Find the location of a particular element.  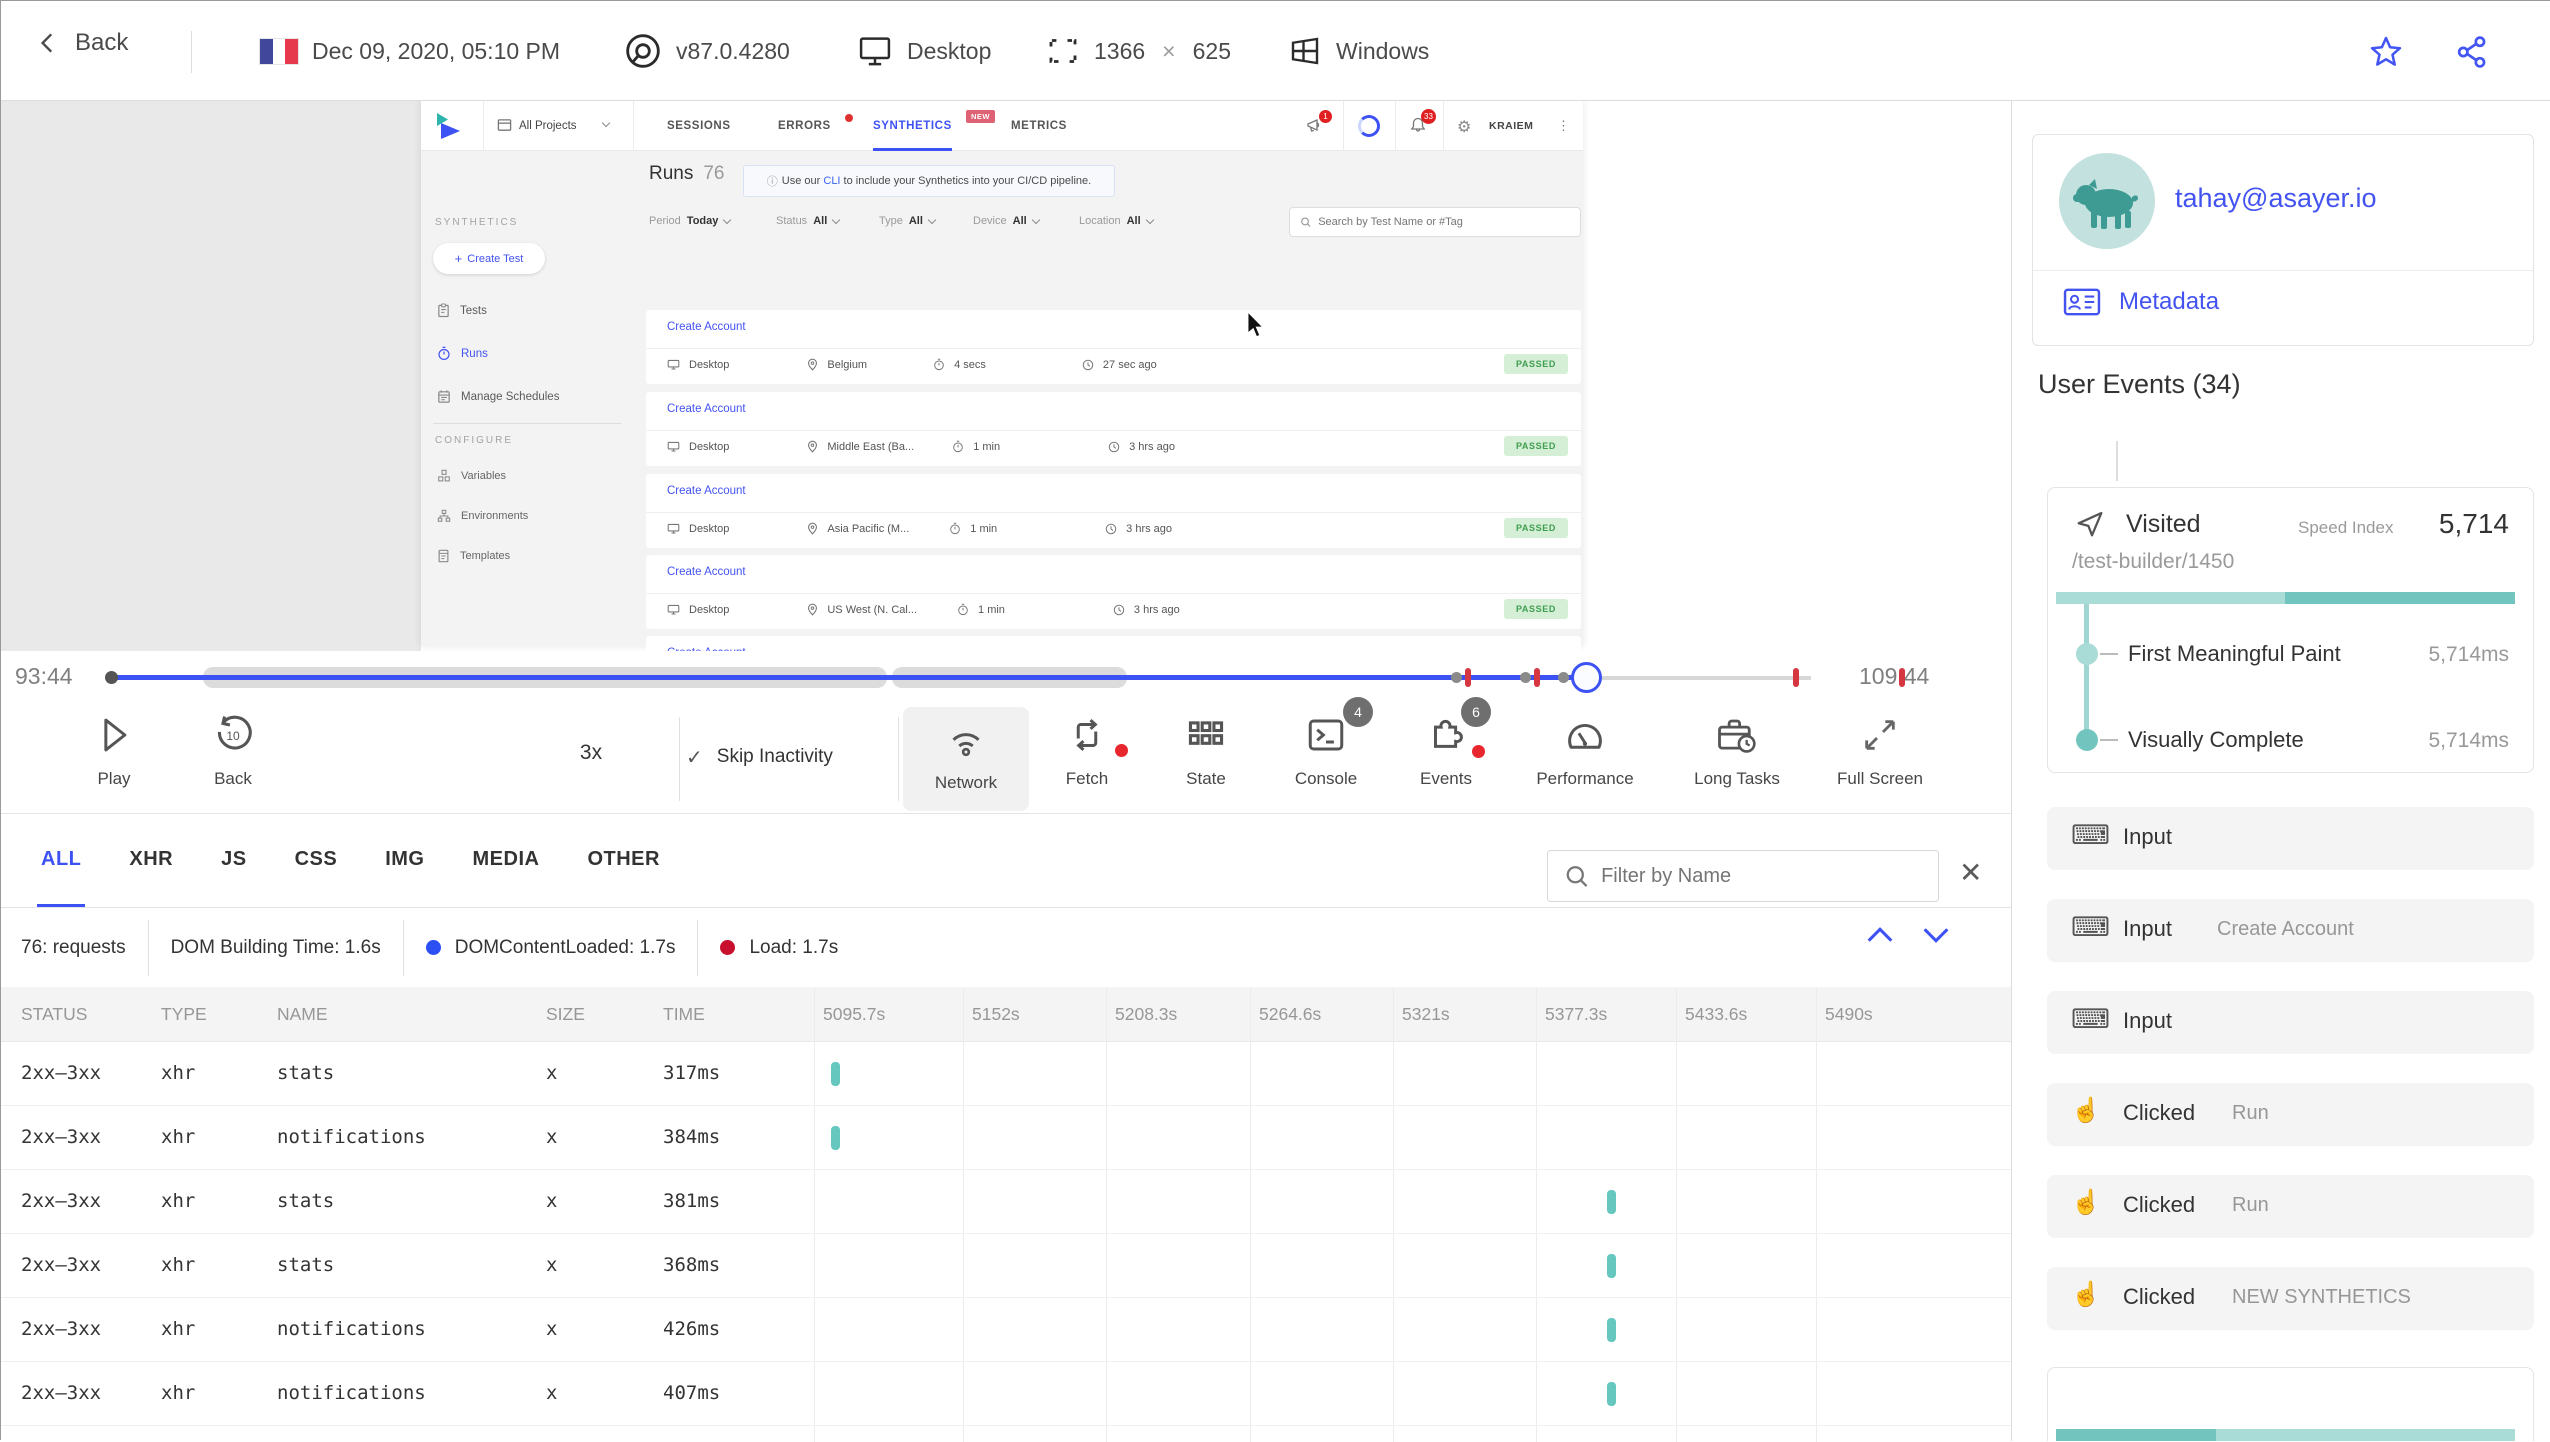

avatar is located at coordinates (2107, 201).